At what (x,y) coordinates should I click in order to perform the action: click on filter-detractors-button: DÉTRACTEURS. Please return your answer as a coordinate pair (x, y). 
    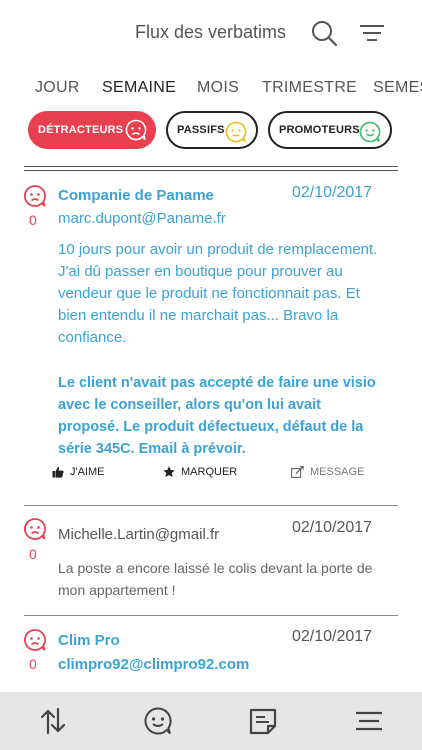
    Looking at the image, I should click on (92, 130).